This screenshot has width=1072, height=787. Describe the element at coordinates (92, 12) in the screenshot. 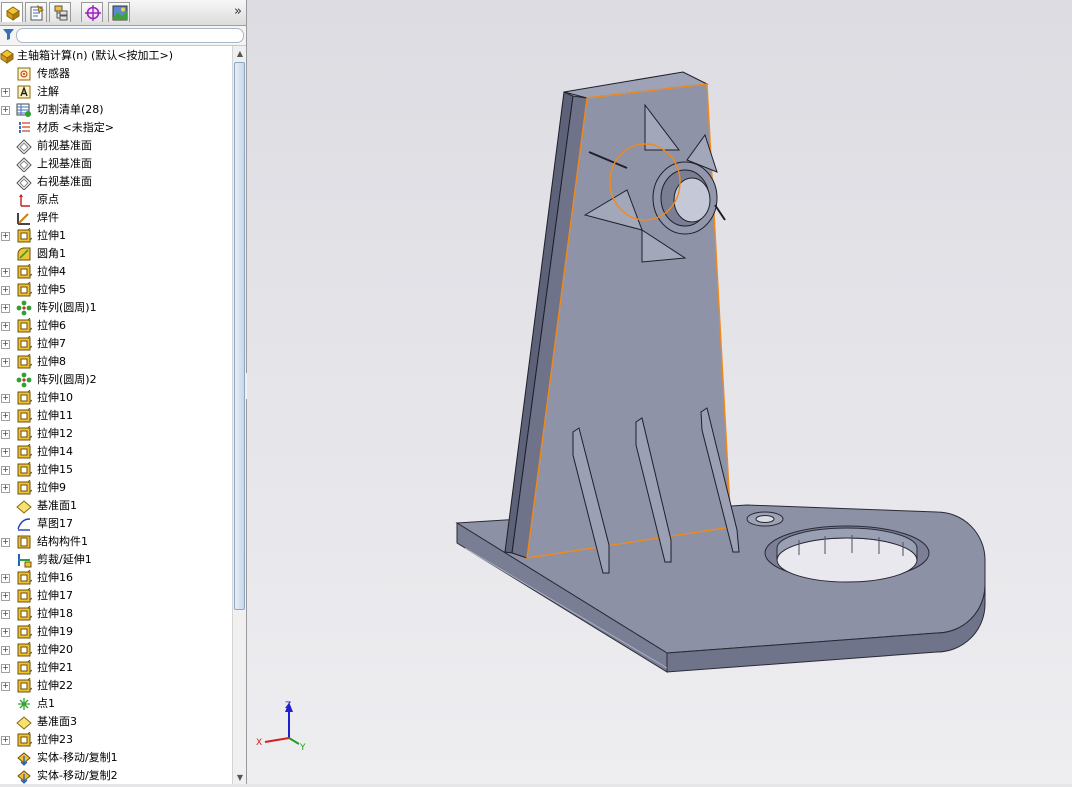

I see `tab-dimxpert` at that location.